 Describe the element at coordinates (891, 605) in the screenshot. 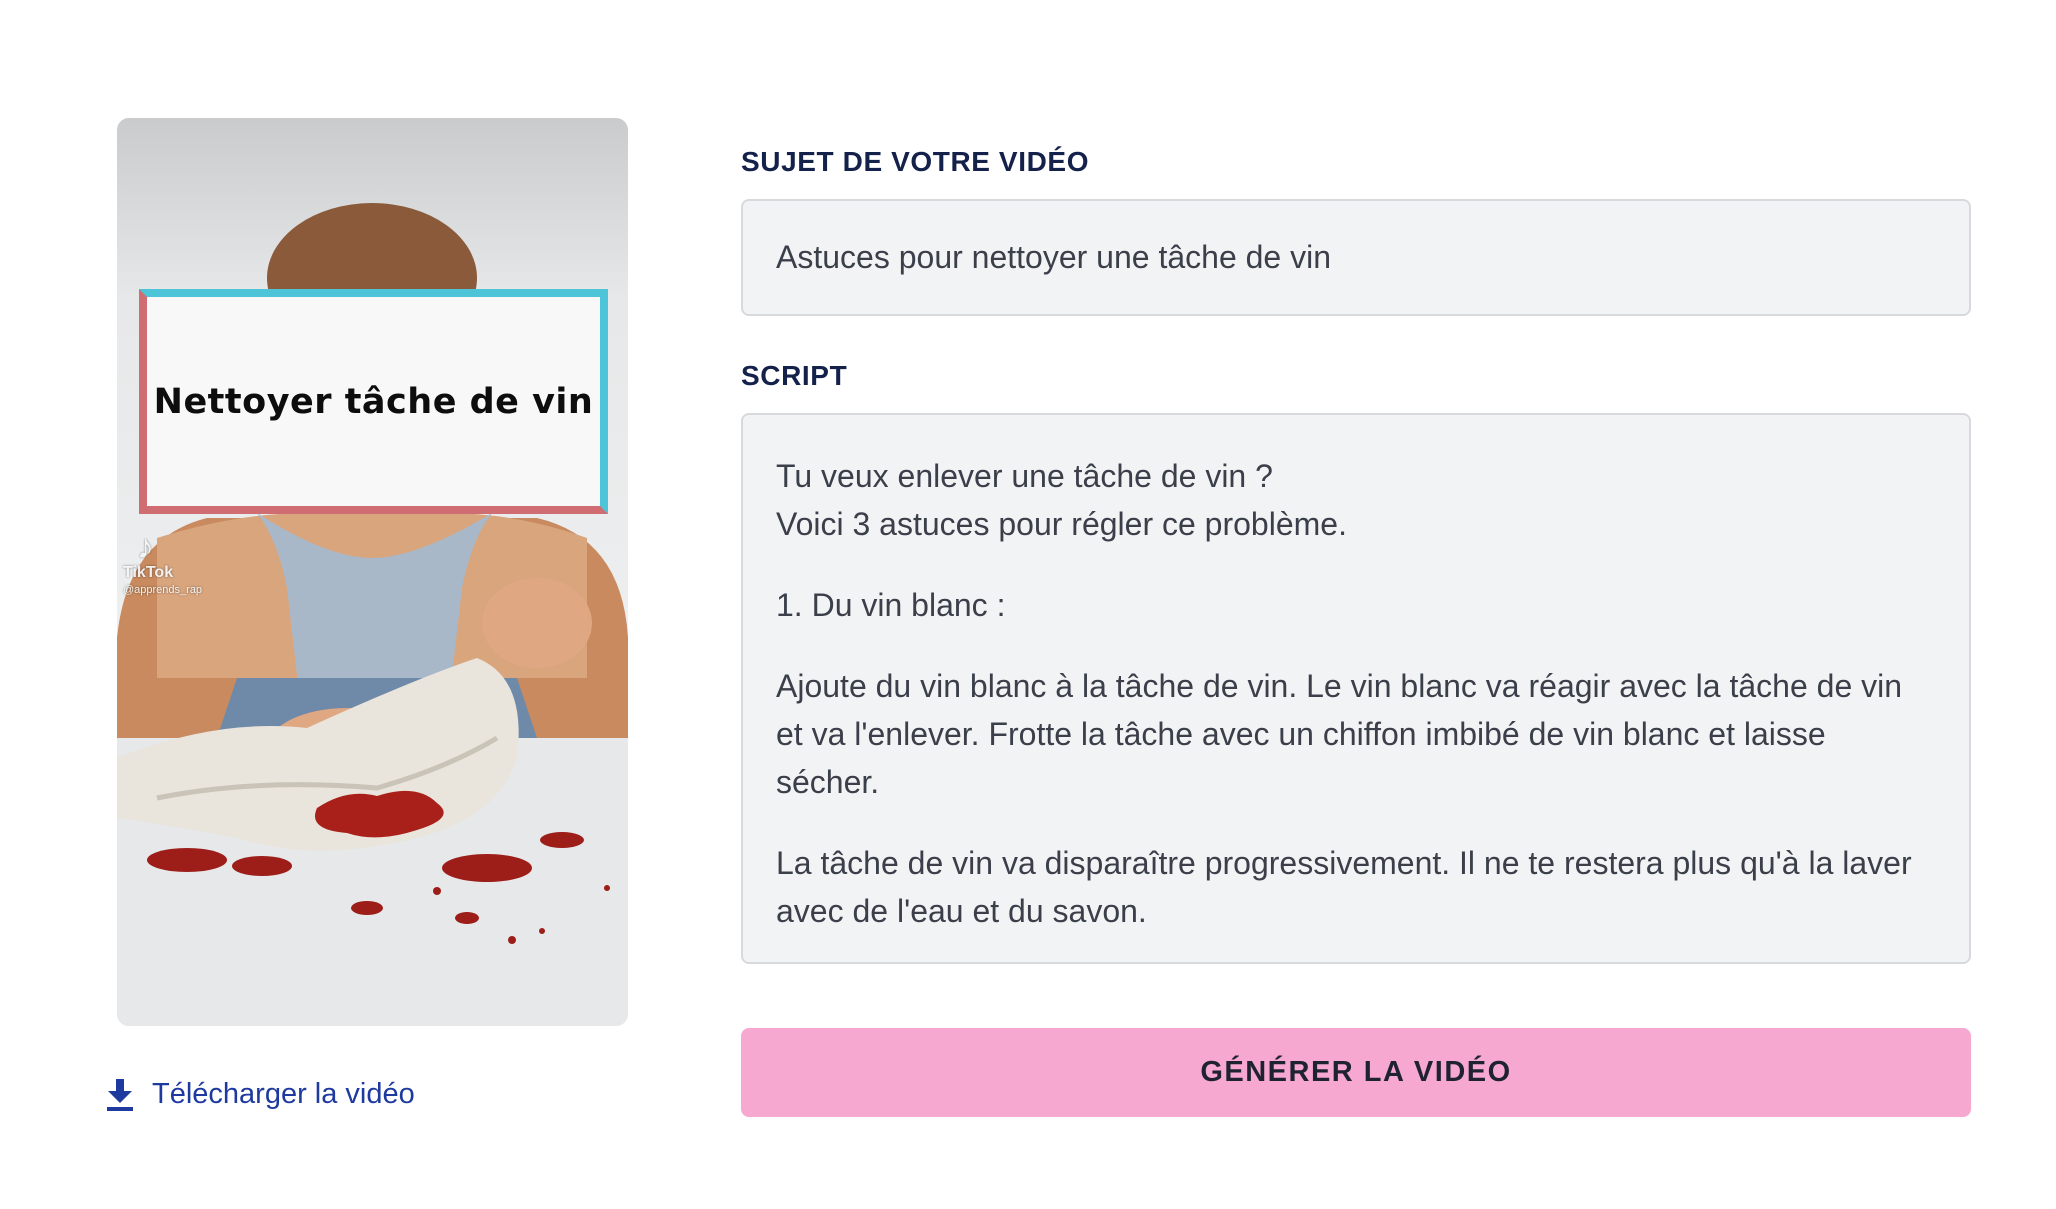

I see `script-paragraph: 1. Du vin blanc :` at that location.